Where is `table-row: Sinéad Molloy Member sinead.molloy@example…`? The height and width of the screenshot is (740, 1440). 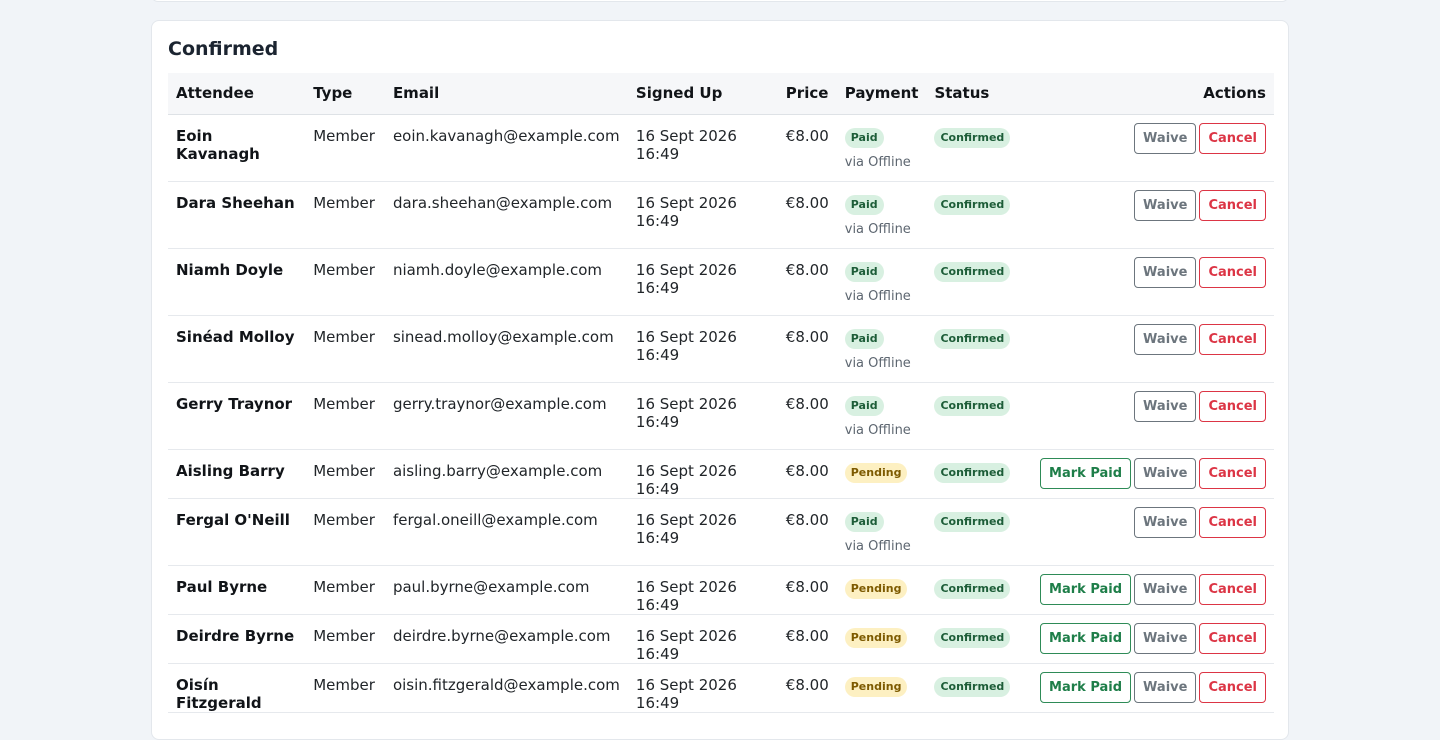
table-row: Sinéad Molloy Member sinead.molloy@example… is located at coordinates (721, 349).